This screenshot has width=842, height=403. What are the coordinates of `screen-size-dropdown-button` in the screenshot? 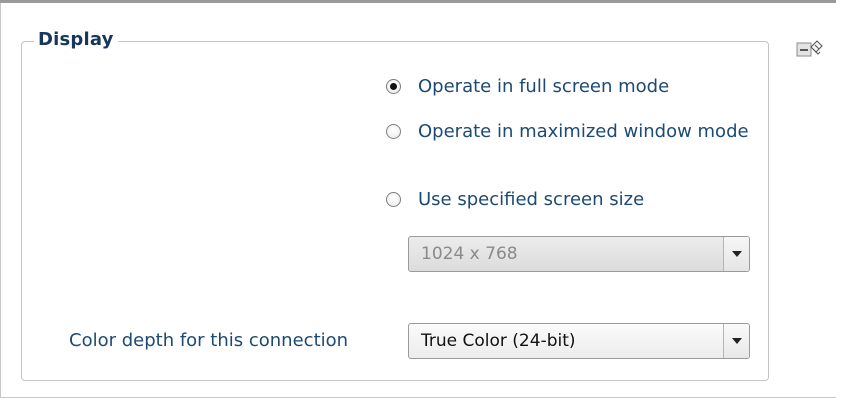 It's located at (736, 254).